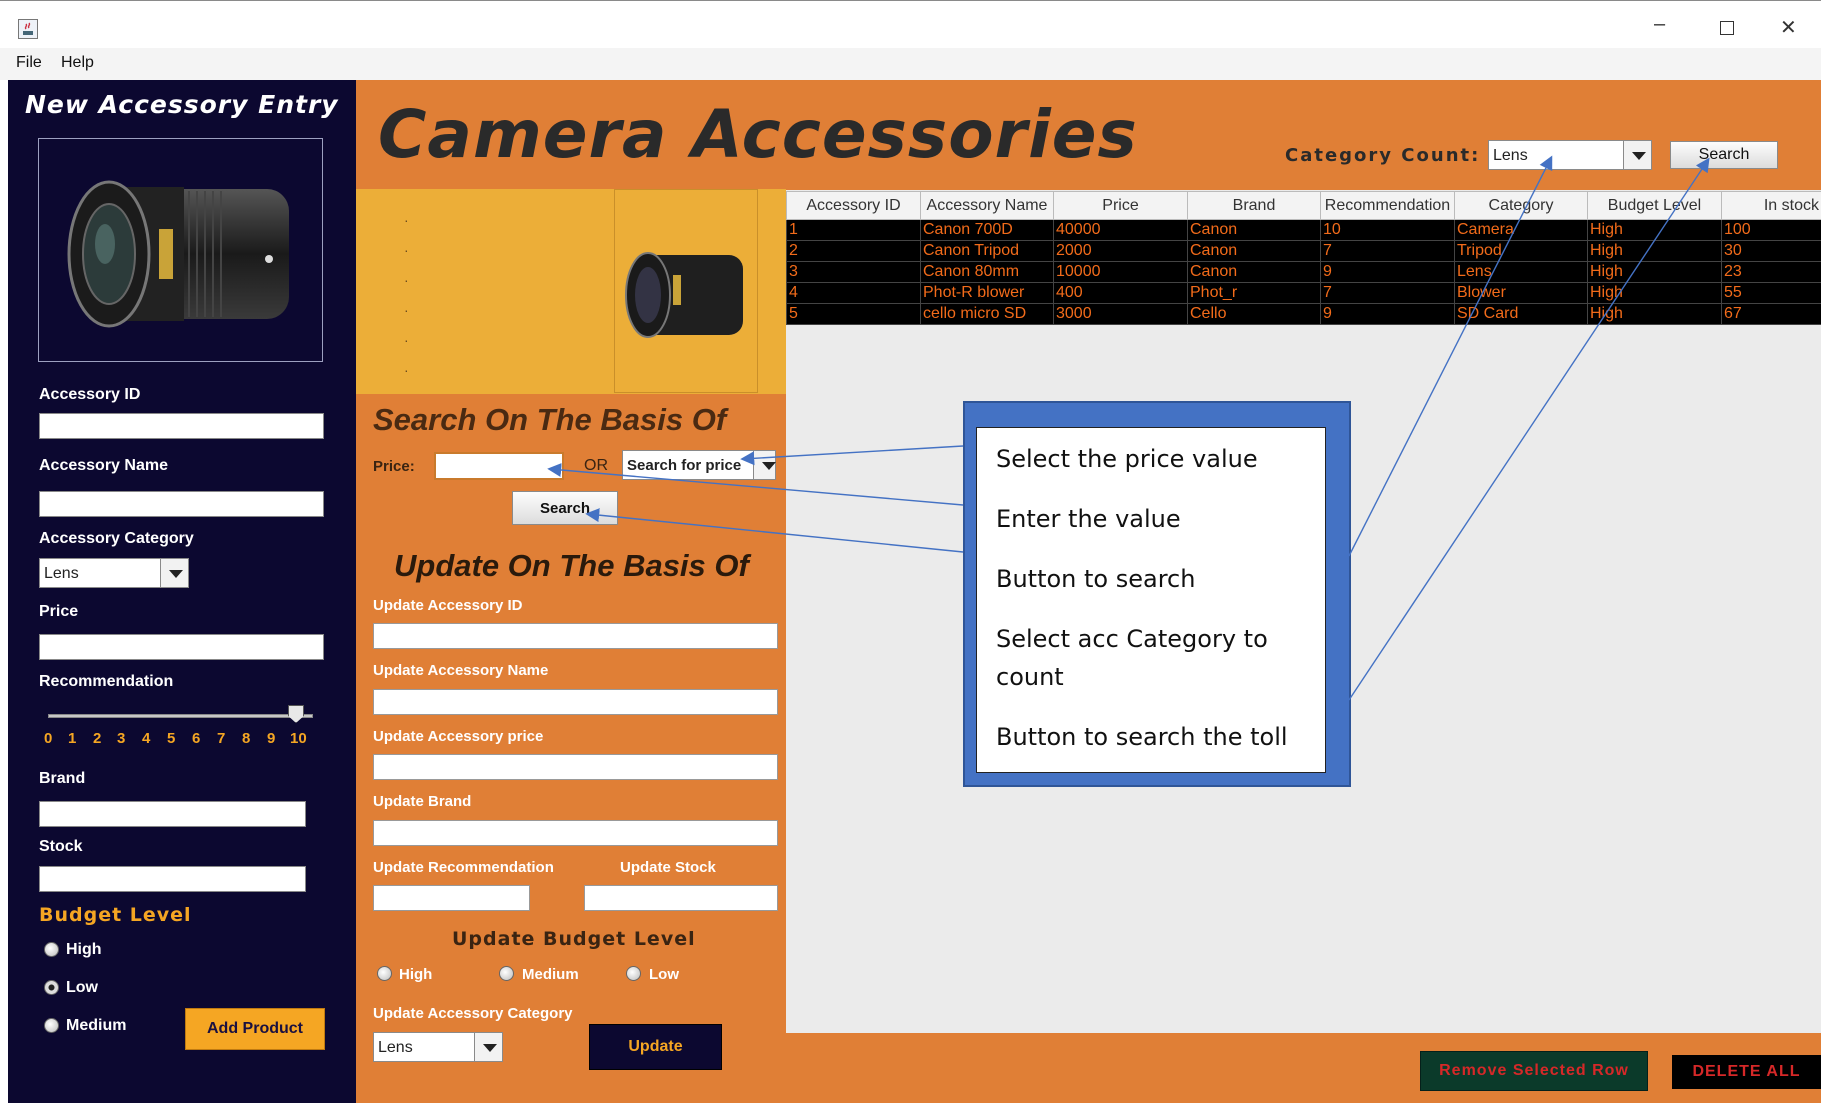  What do you see at coordinates (1521, 251) in the screenshot?
I see `table-cell: Tripod` at bounding box center [1521, 251].